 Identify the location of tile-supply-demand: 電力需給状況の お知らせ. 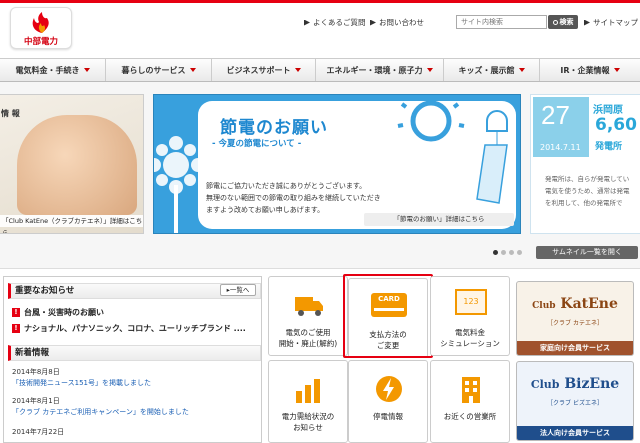
(308, 401).